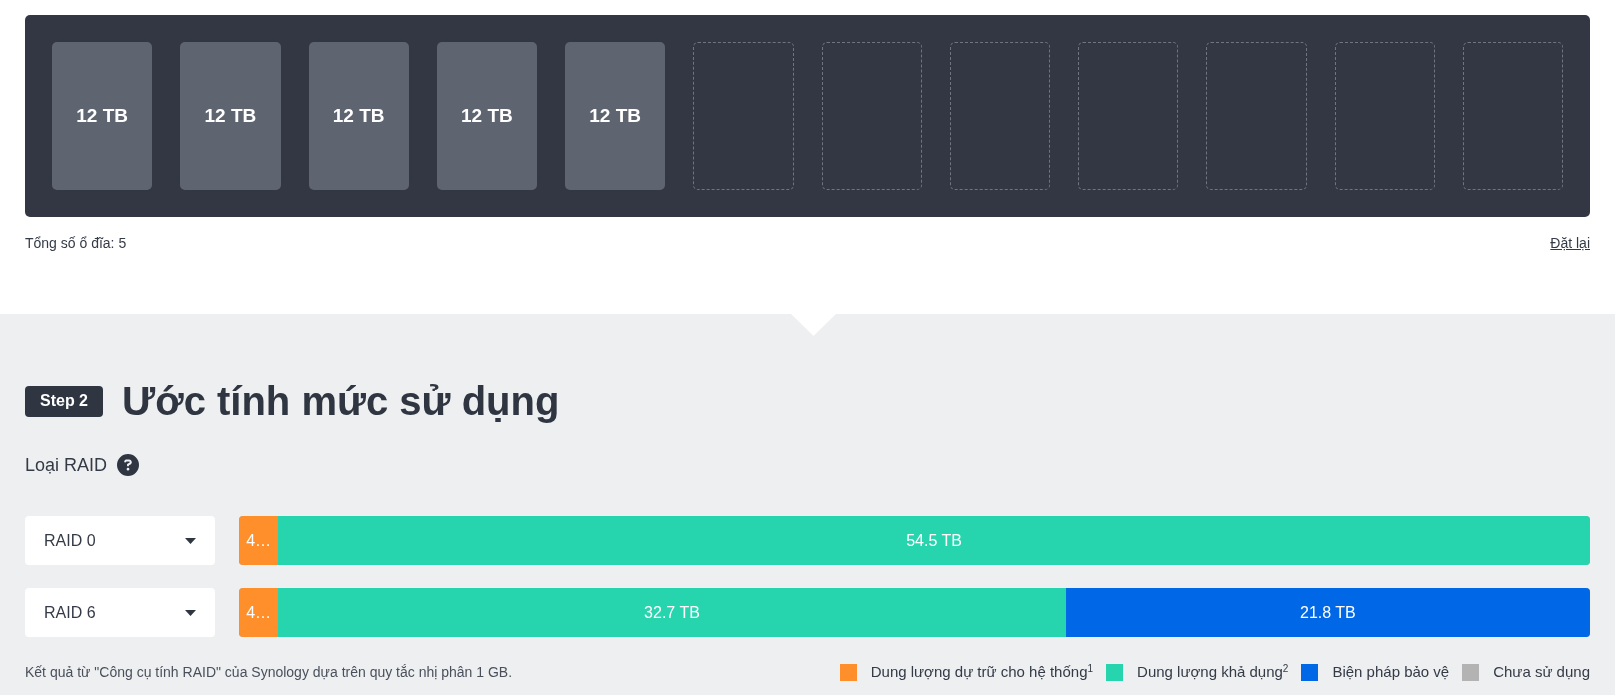  I want to click on drive-count-text: Tổng số ổ đĩa: 5, so click(76, 243).